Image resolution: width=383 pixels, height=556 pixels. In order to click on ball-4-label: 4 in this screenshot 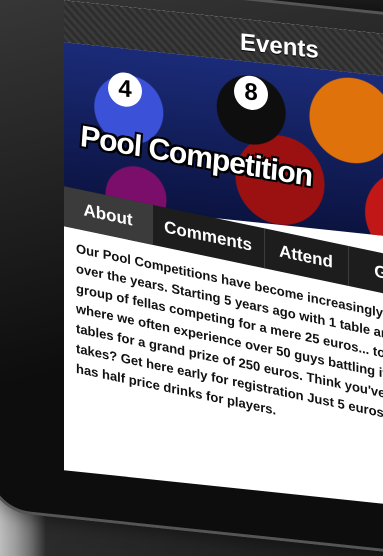, I will do `click(125, 89)`.